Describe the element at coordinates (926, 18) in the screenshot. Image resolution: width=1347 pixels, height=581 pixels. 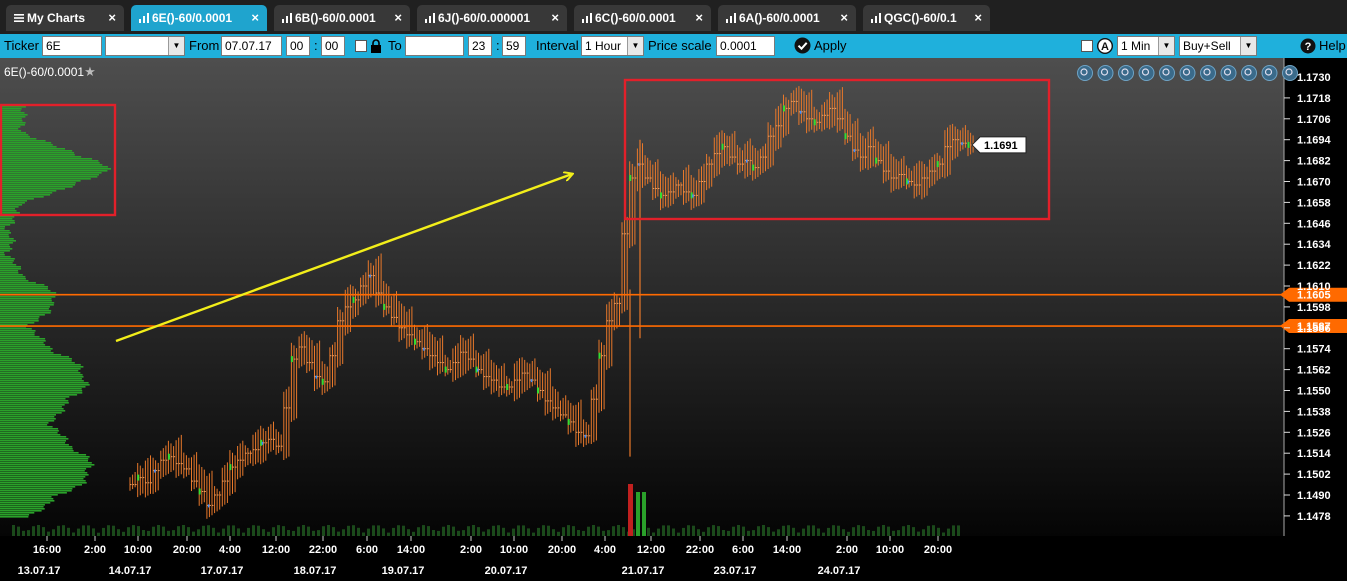
I see `tab-qgc: QGC()-60/0.1 ×` at that location.